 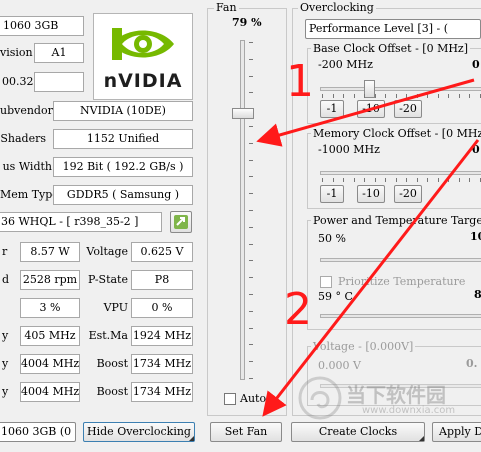 What do you see at coordinates (476, 149) in the screenshot?
I see `mem-clock-right-value: 0` at bounding box center [476, 149].